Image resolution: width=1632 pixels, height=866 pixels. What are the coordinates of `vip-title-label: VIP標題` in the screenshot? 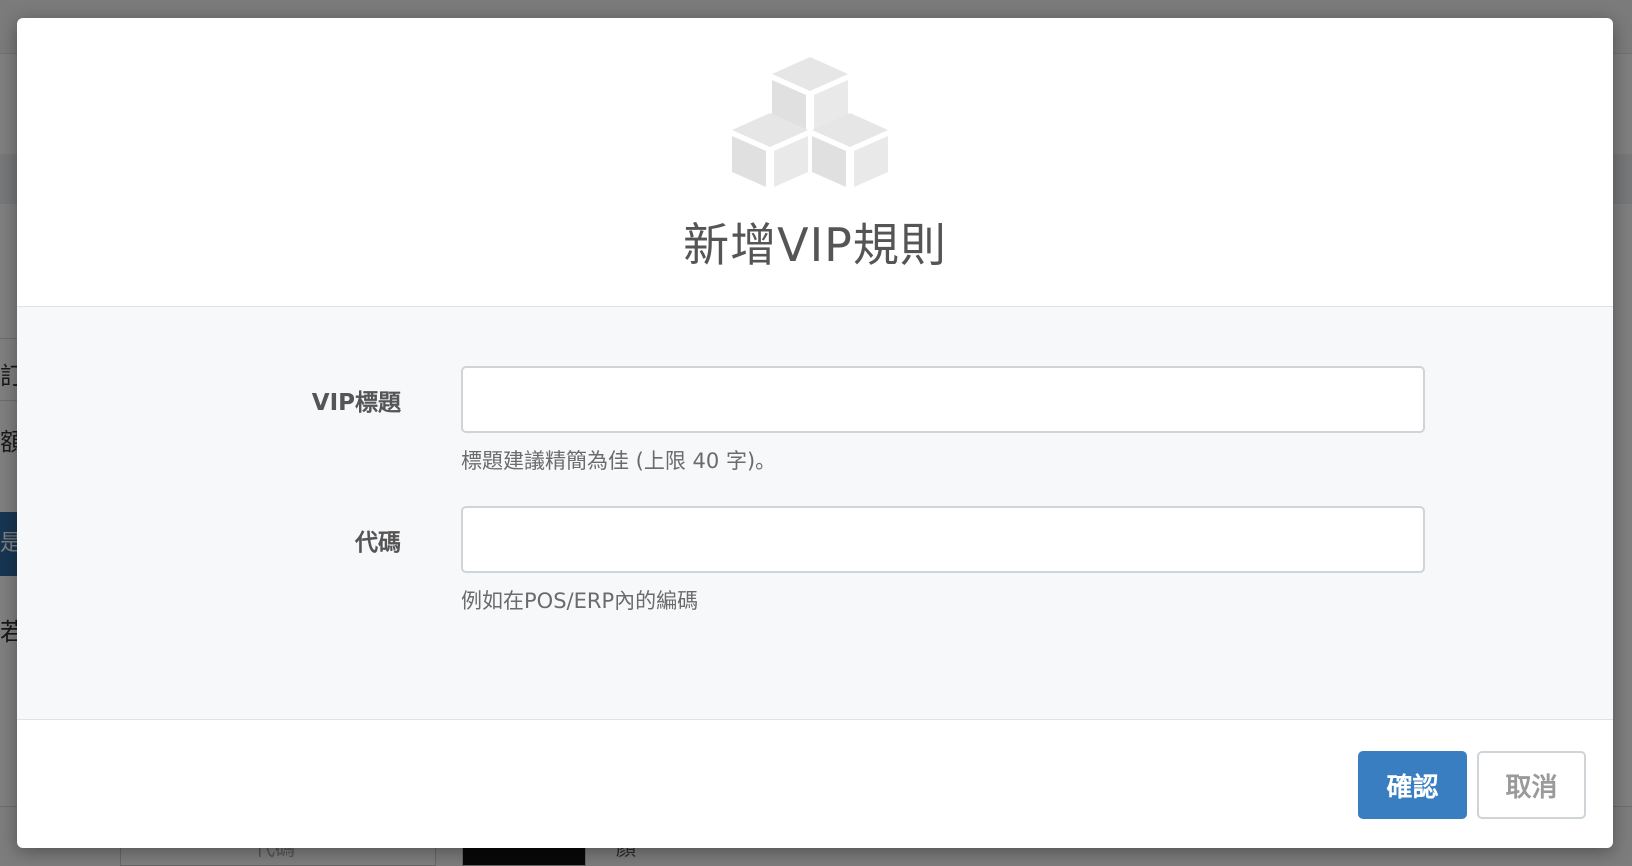 It's located at (356, 403).